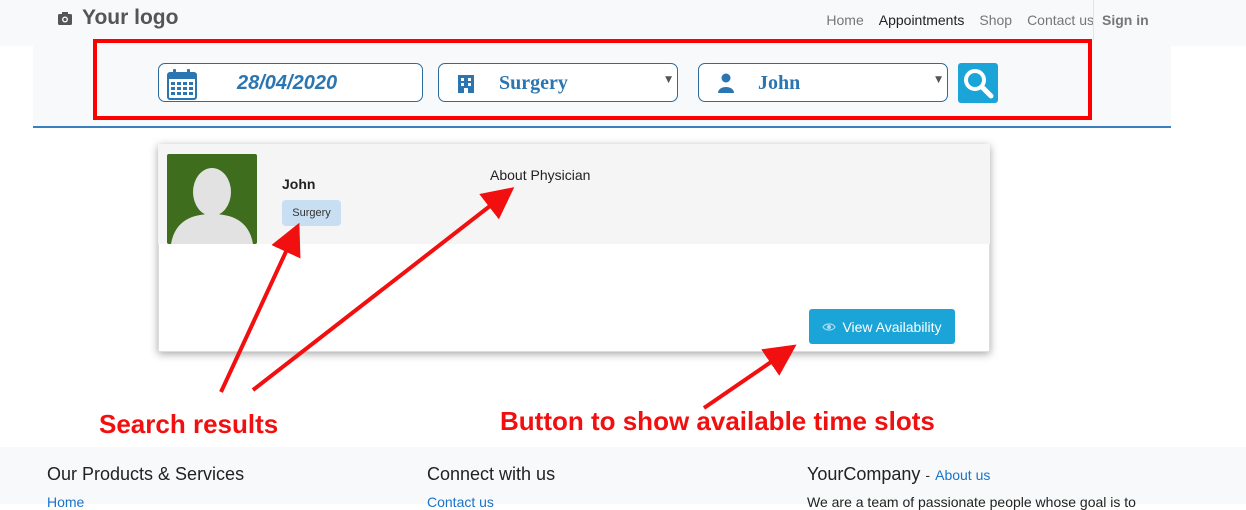 The width and height of the screenshot is (1246, 510). I want to click on annotation-button-note: Button to show available time slots, so click(717, 421).